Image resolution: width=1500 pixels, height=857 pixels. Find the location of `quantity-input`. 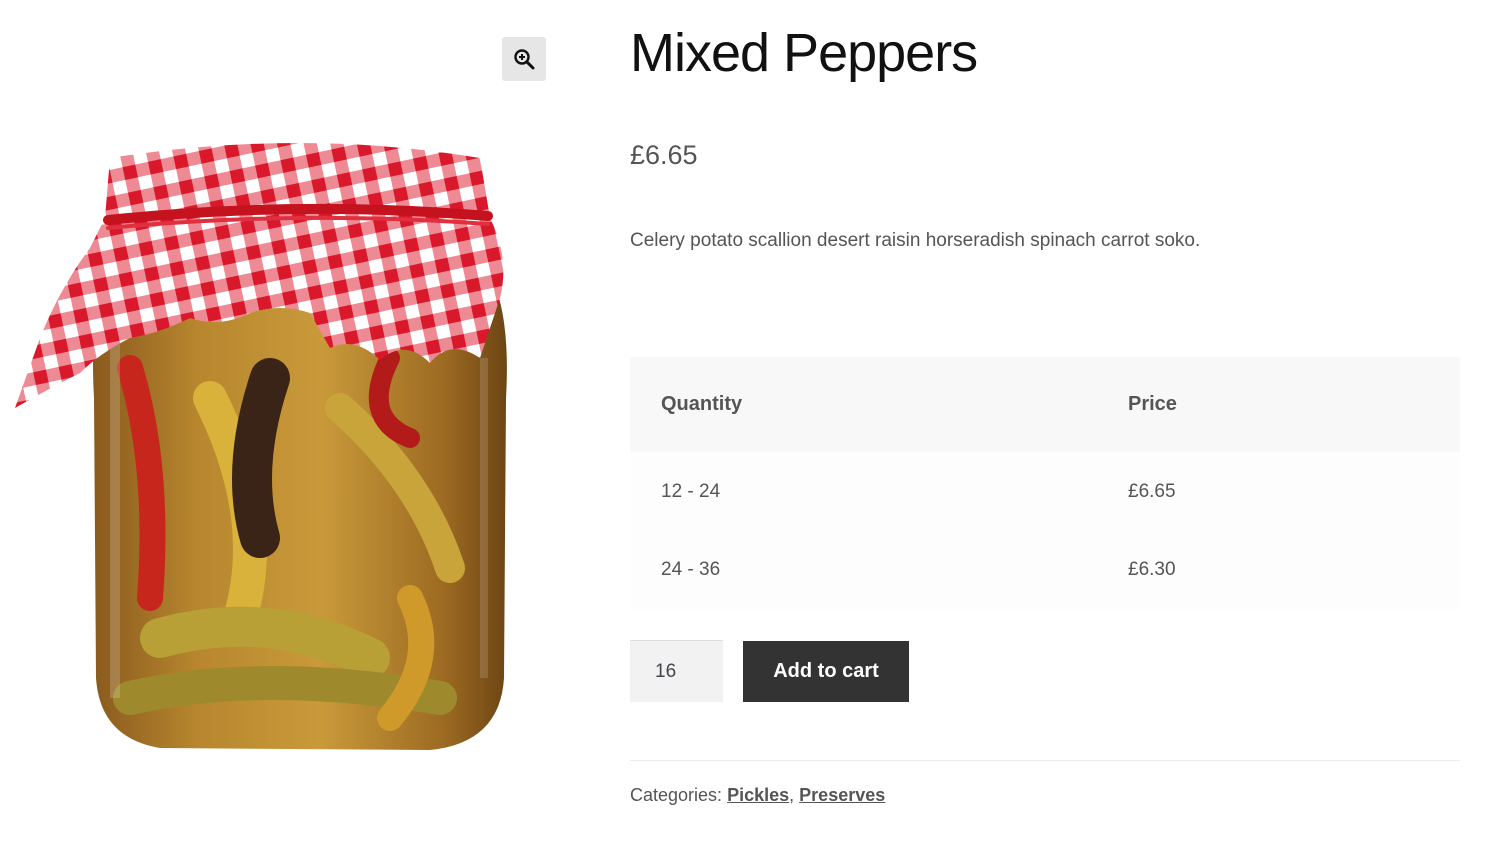

quantity-input is located at coordinates (676, 671).